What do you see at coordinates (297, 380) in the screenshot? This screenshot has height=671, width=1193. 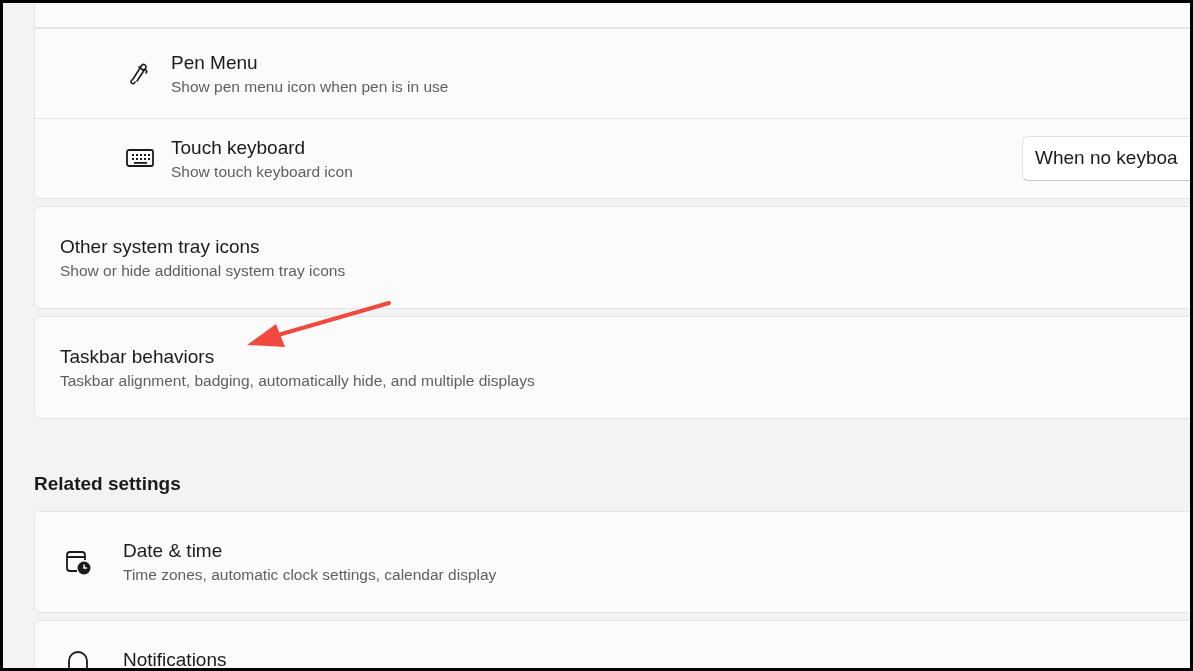 I see `setting-description: Taskbar alignment, badging, automatically hide, and multiple displays` at bounding box center [297, 380].